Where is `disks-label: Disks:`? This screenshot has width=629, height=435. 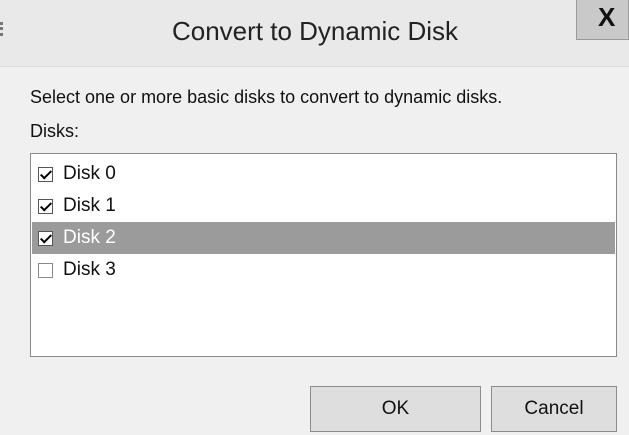
disks-label: Disks: is located at coordinates (54, 131).